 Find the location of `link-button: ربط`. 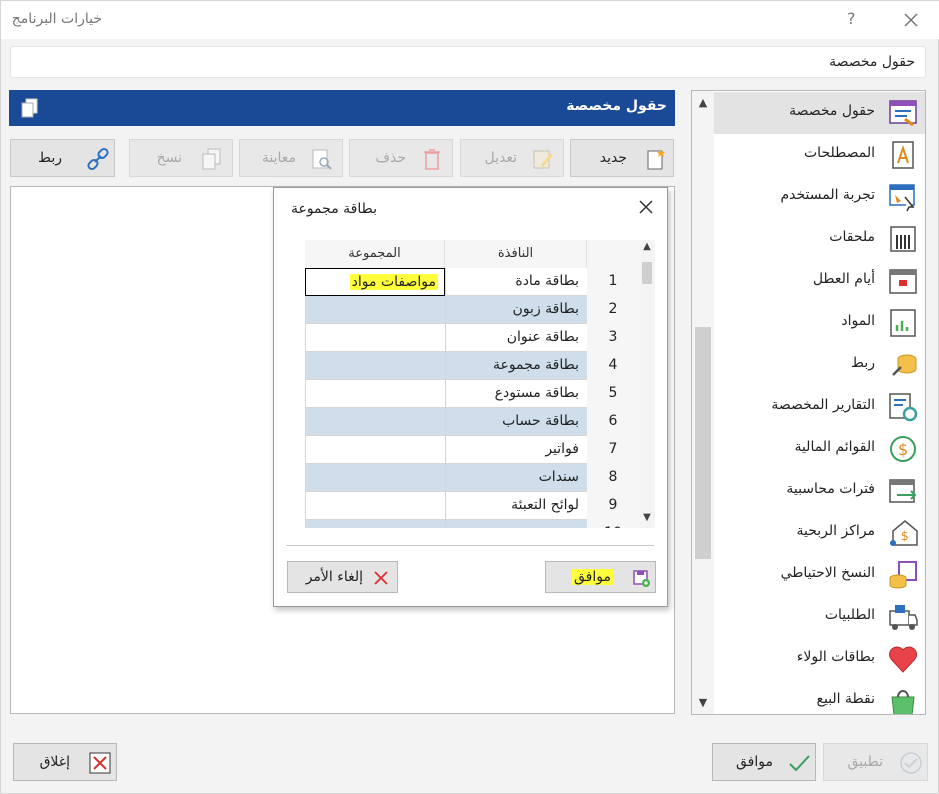

link-button: ربط is located at coordinates (62, 158).